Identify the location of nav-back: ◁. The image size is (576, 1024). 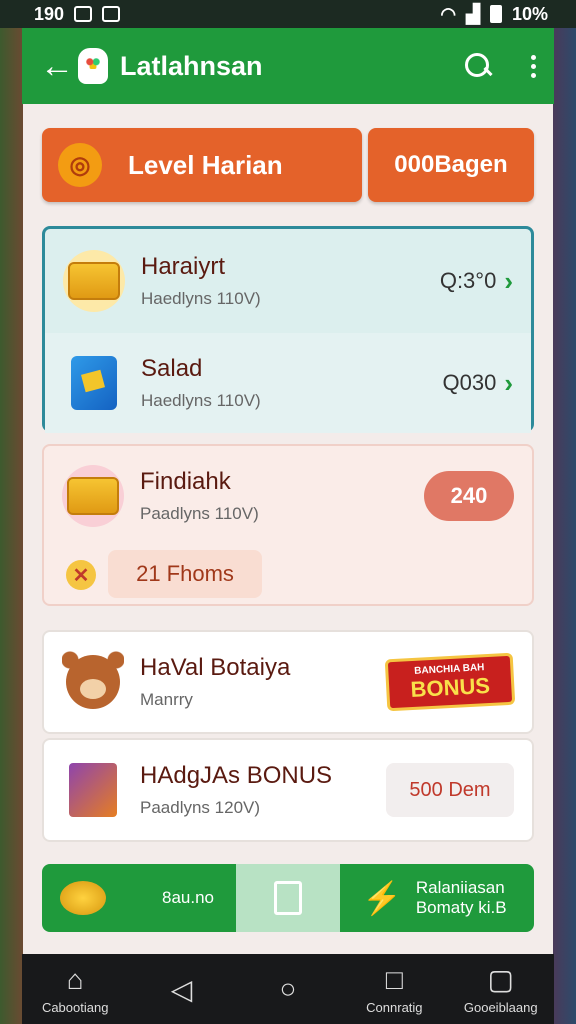
(182, 989).